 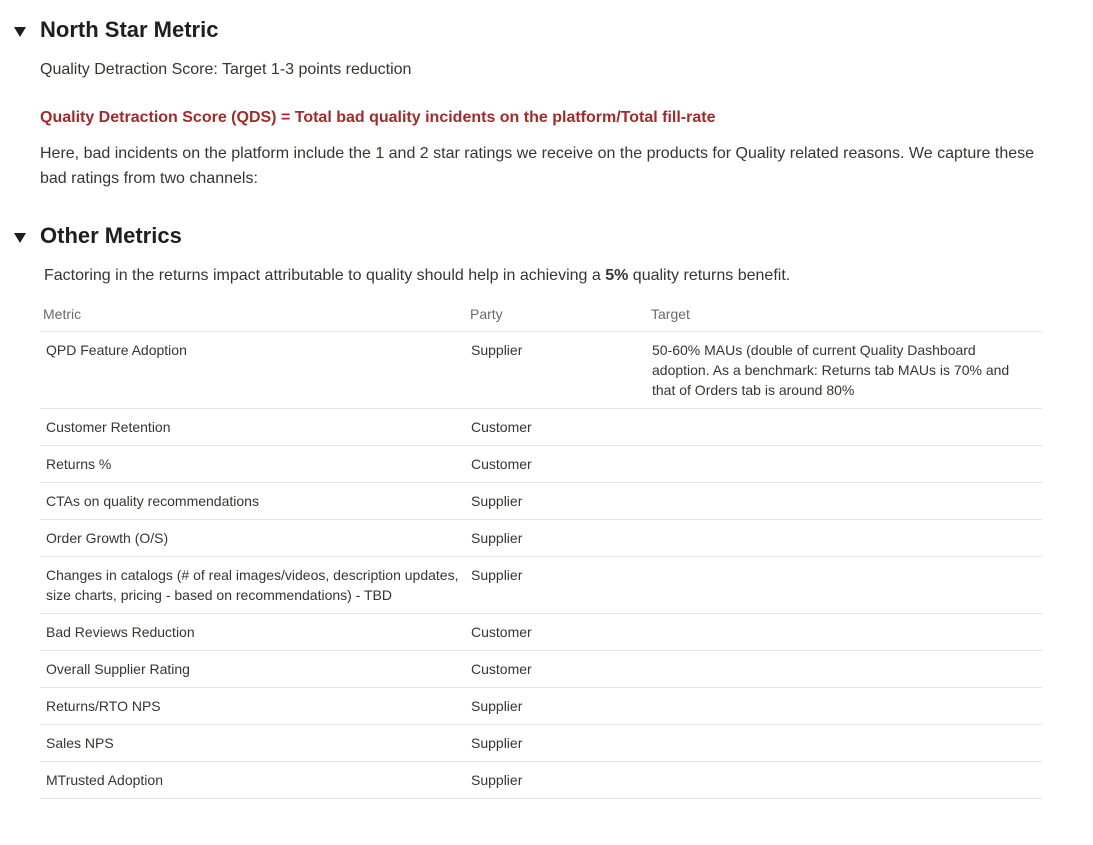 I want to click on cell-metric: Overall Supplier Rating, so click(x=252, y=669).